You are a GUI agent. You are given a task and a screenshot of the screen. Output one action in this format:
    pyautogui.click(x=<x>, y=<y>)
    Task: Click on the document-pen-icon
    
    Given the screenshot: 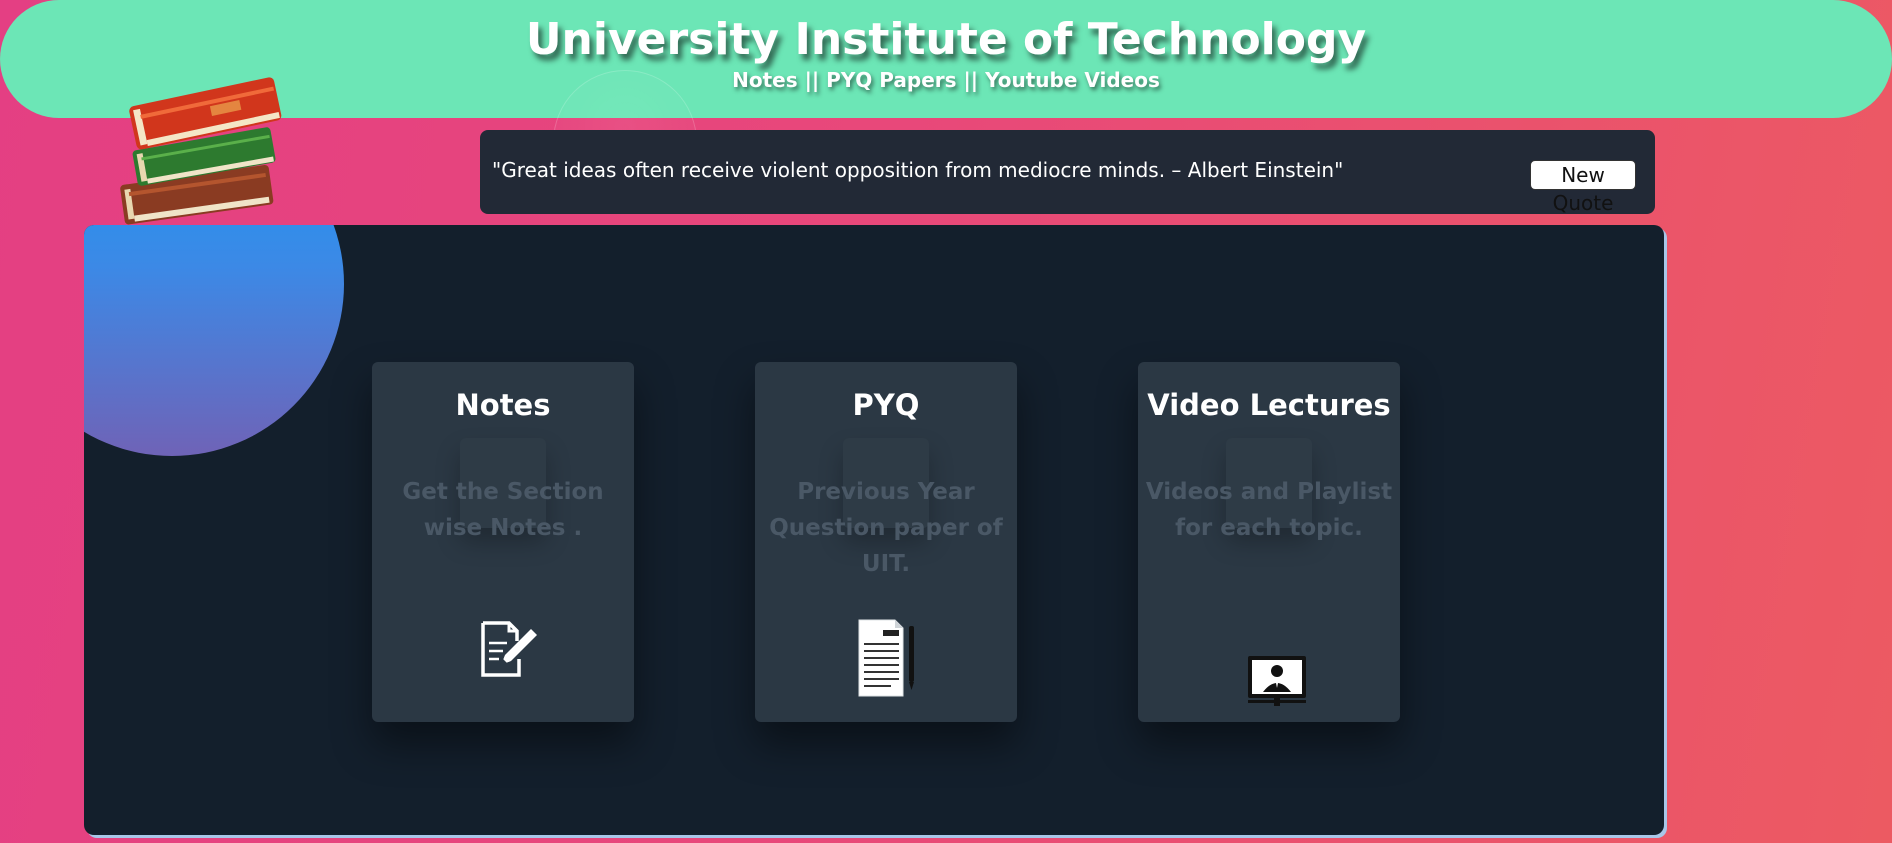 What is the action you would take?
    pyautogui.click(x=886, y=658)
    